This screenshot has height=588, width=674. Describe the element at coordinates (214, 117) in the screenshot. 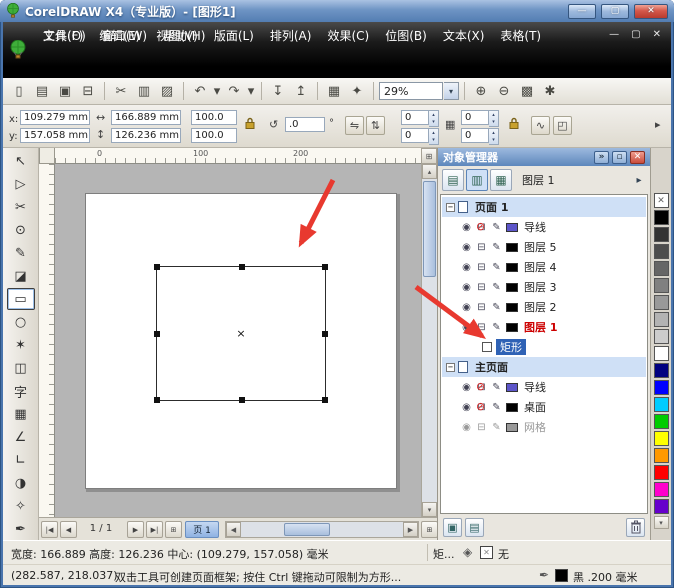

I see `scale-h-field: 100.0` at that location.